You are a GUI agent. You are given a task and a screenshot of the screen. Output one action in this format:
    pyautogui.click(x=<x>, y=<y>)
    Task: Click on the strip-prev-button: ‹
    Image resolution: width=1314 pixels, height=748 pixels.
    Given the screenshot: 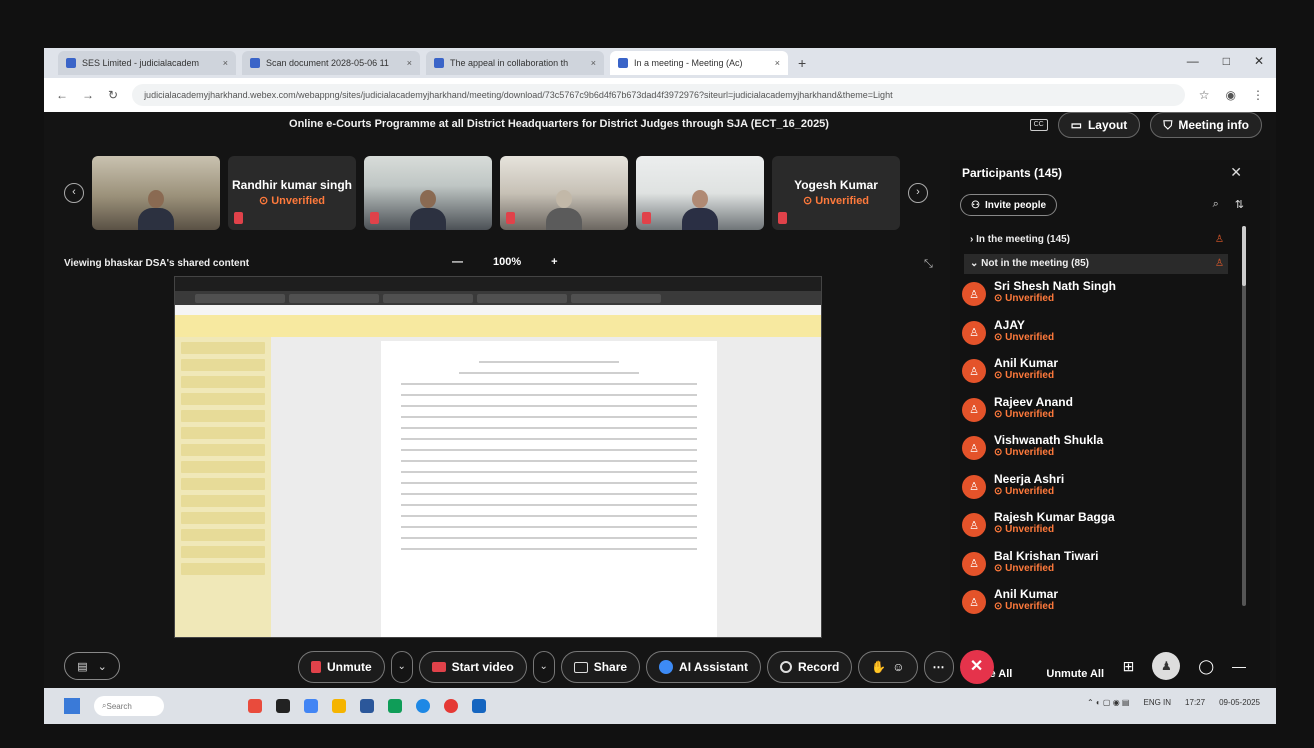 What is the action you would take?
    pyautogui.click(x=74, y=193)
    